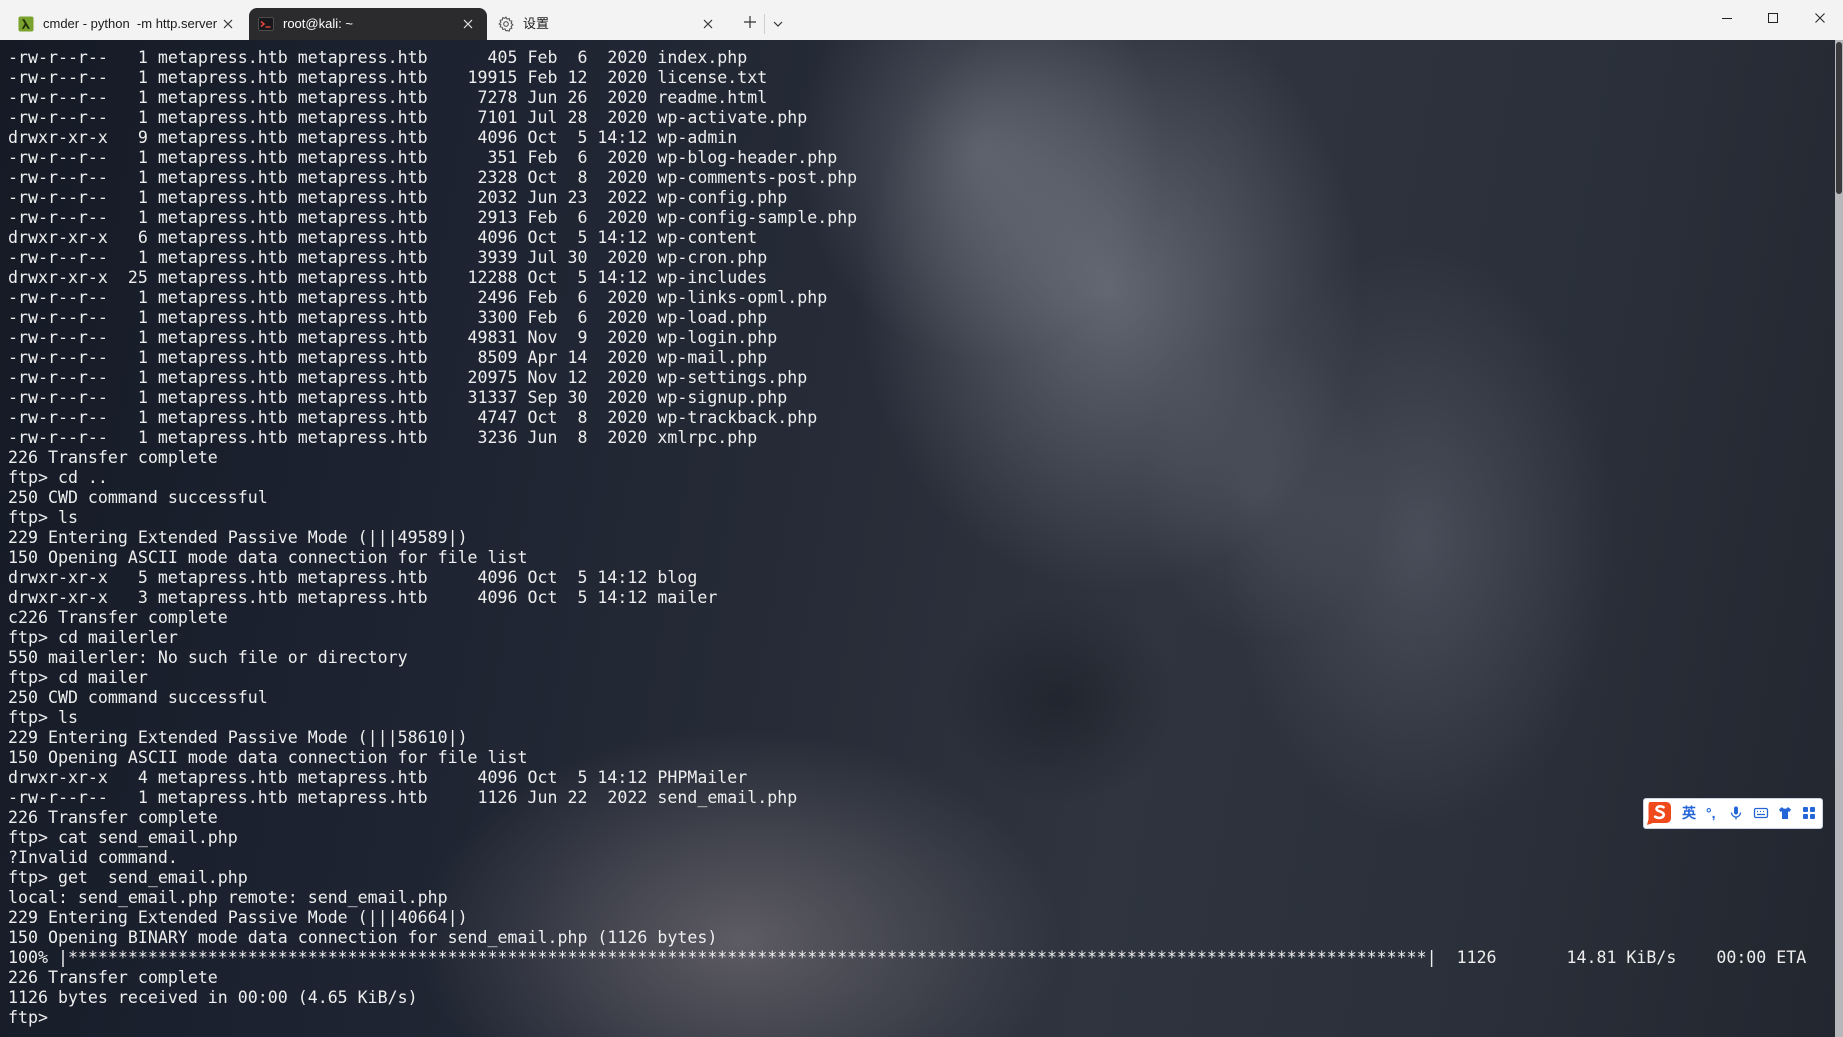 The image size is (1843, 1037). What do you see at coordinates (1839, 118) in the screenshot?
I see `scrollbar-thumb` at bounding box center [1839, 118].